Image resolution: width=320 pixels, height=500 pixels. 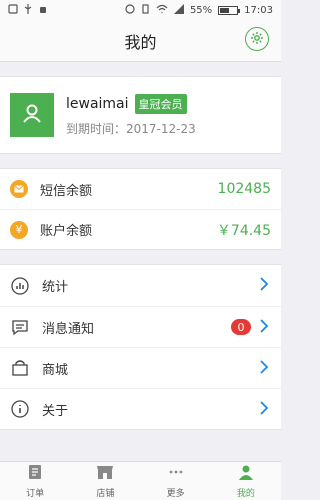 I want to click on battery-icon, so click(x=229, y=10).